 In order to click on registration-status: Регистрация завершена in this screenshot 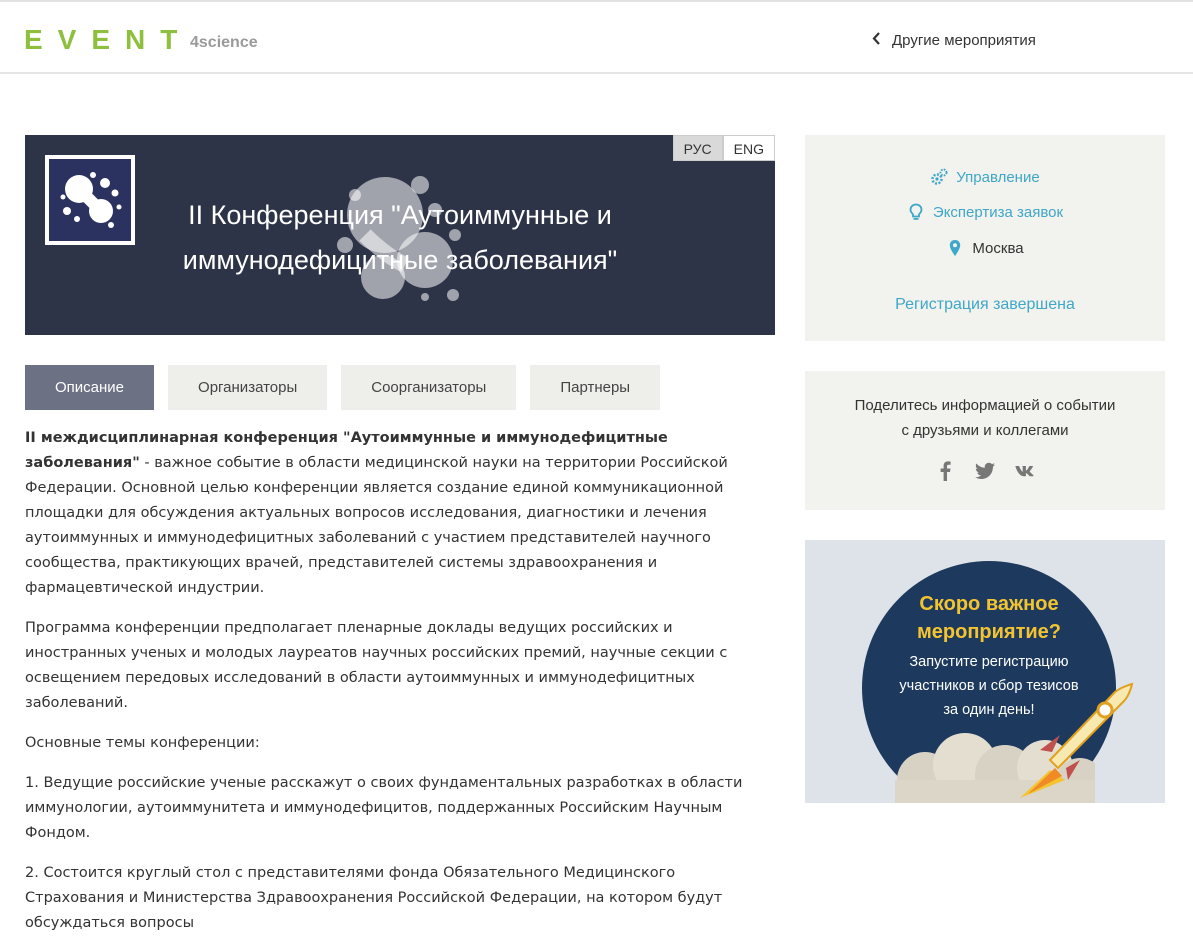, I will do `click(985, 305)`.